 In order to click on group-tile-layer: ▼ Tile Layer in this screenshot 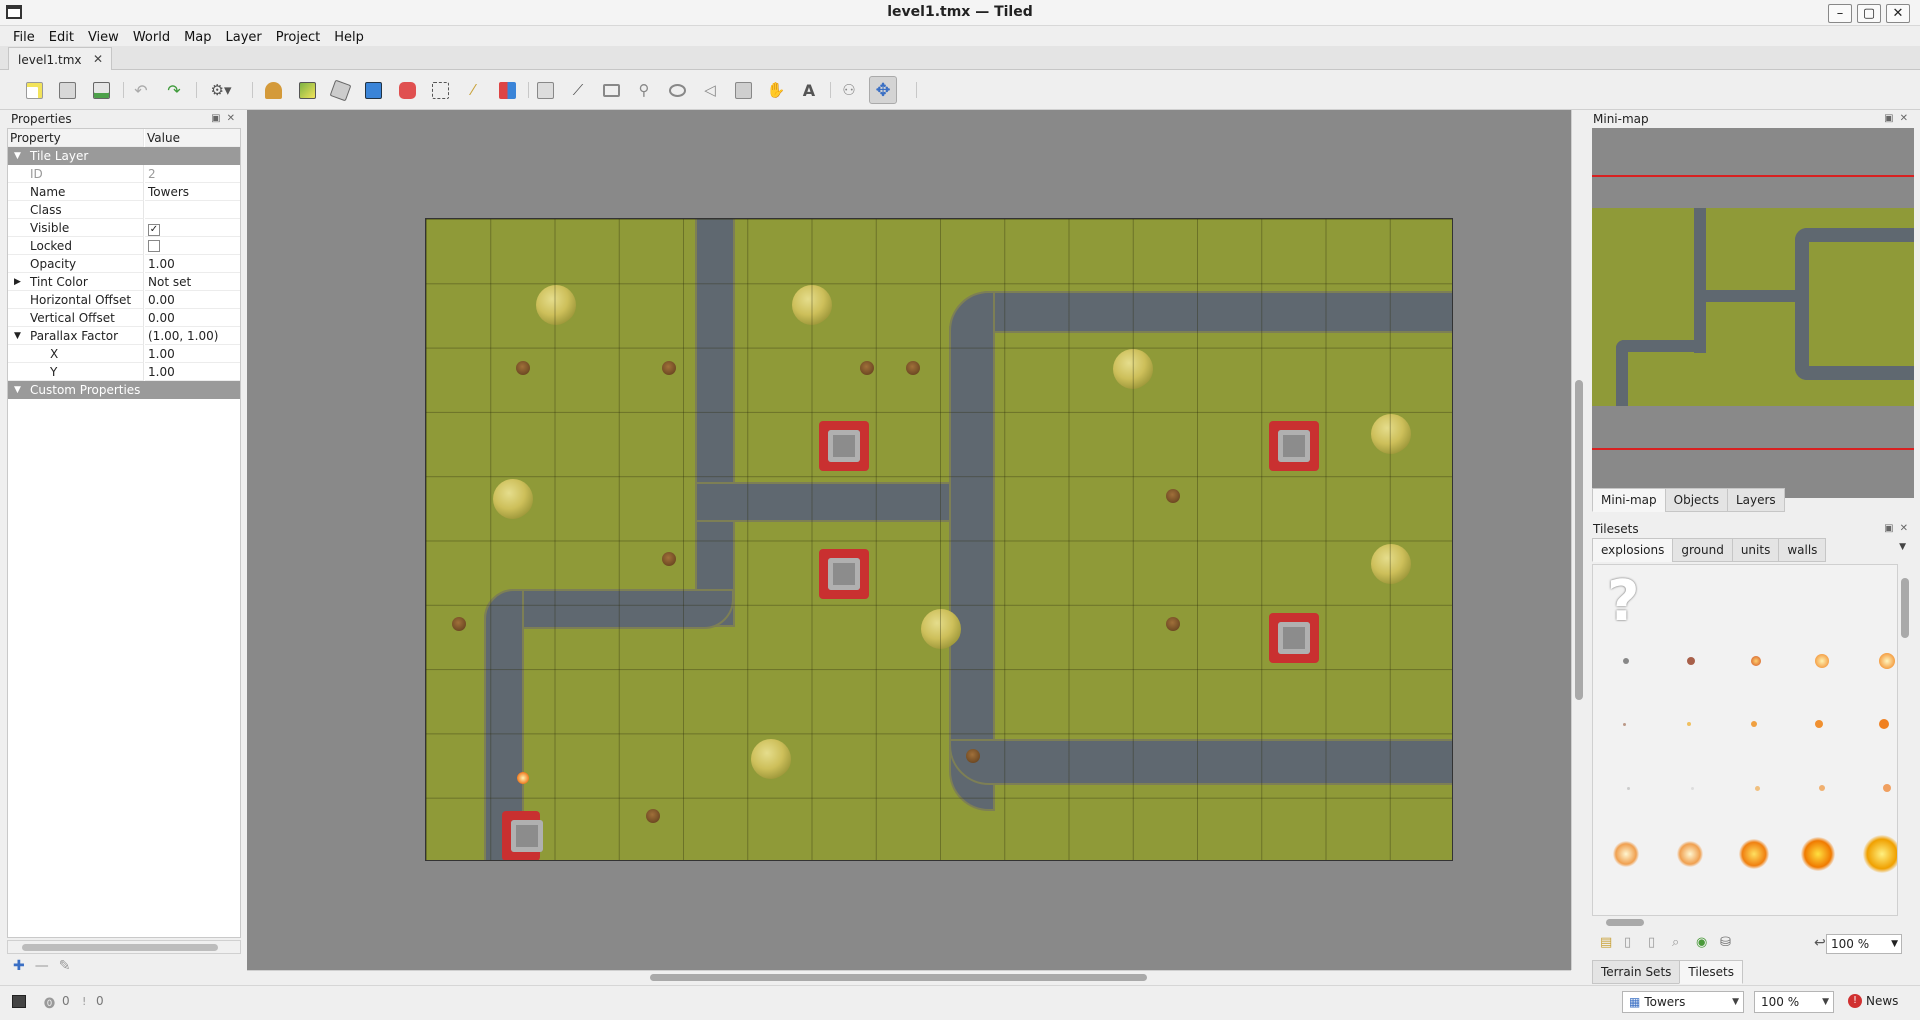, I will do `click(124, 156)`.